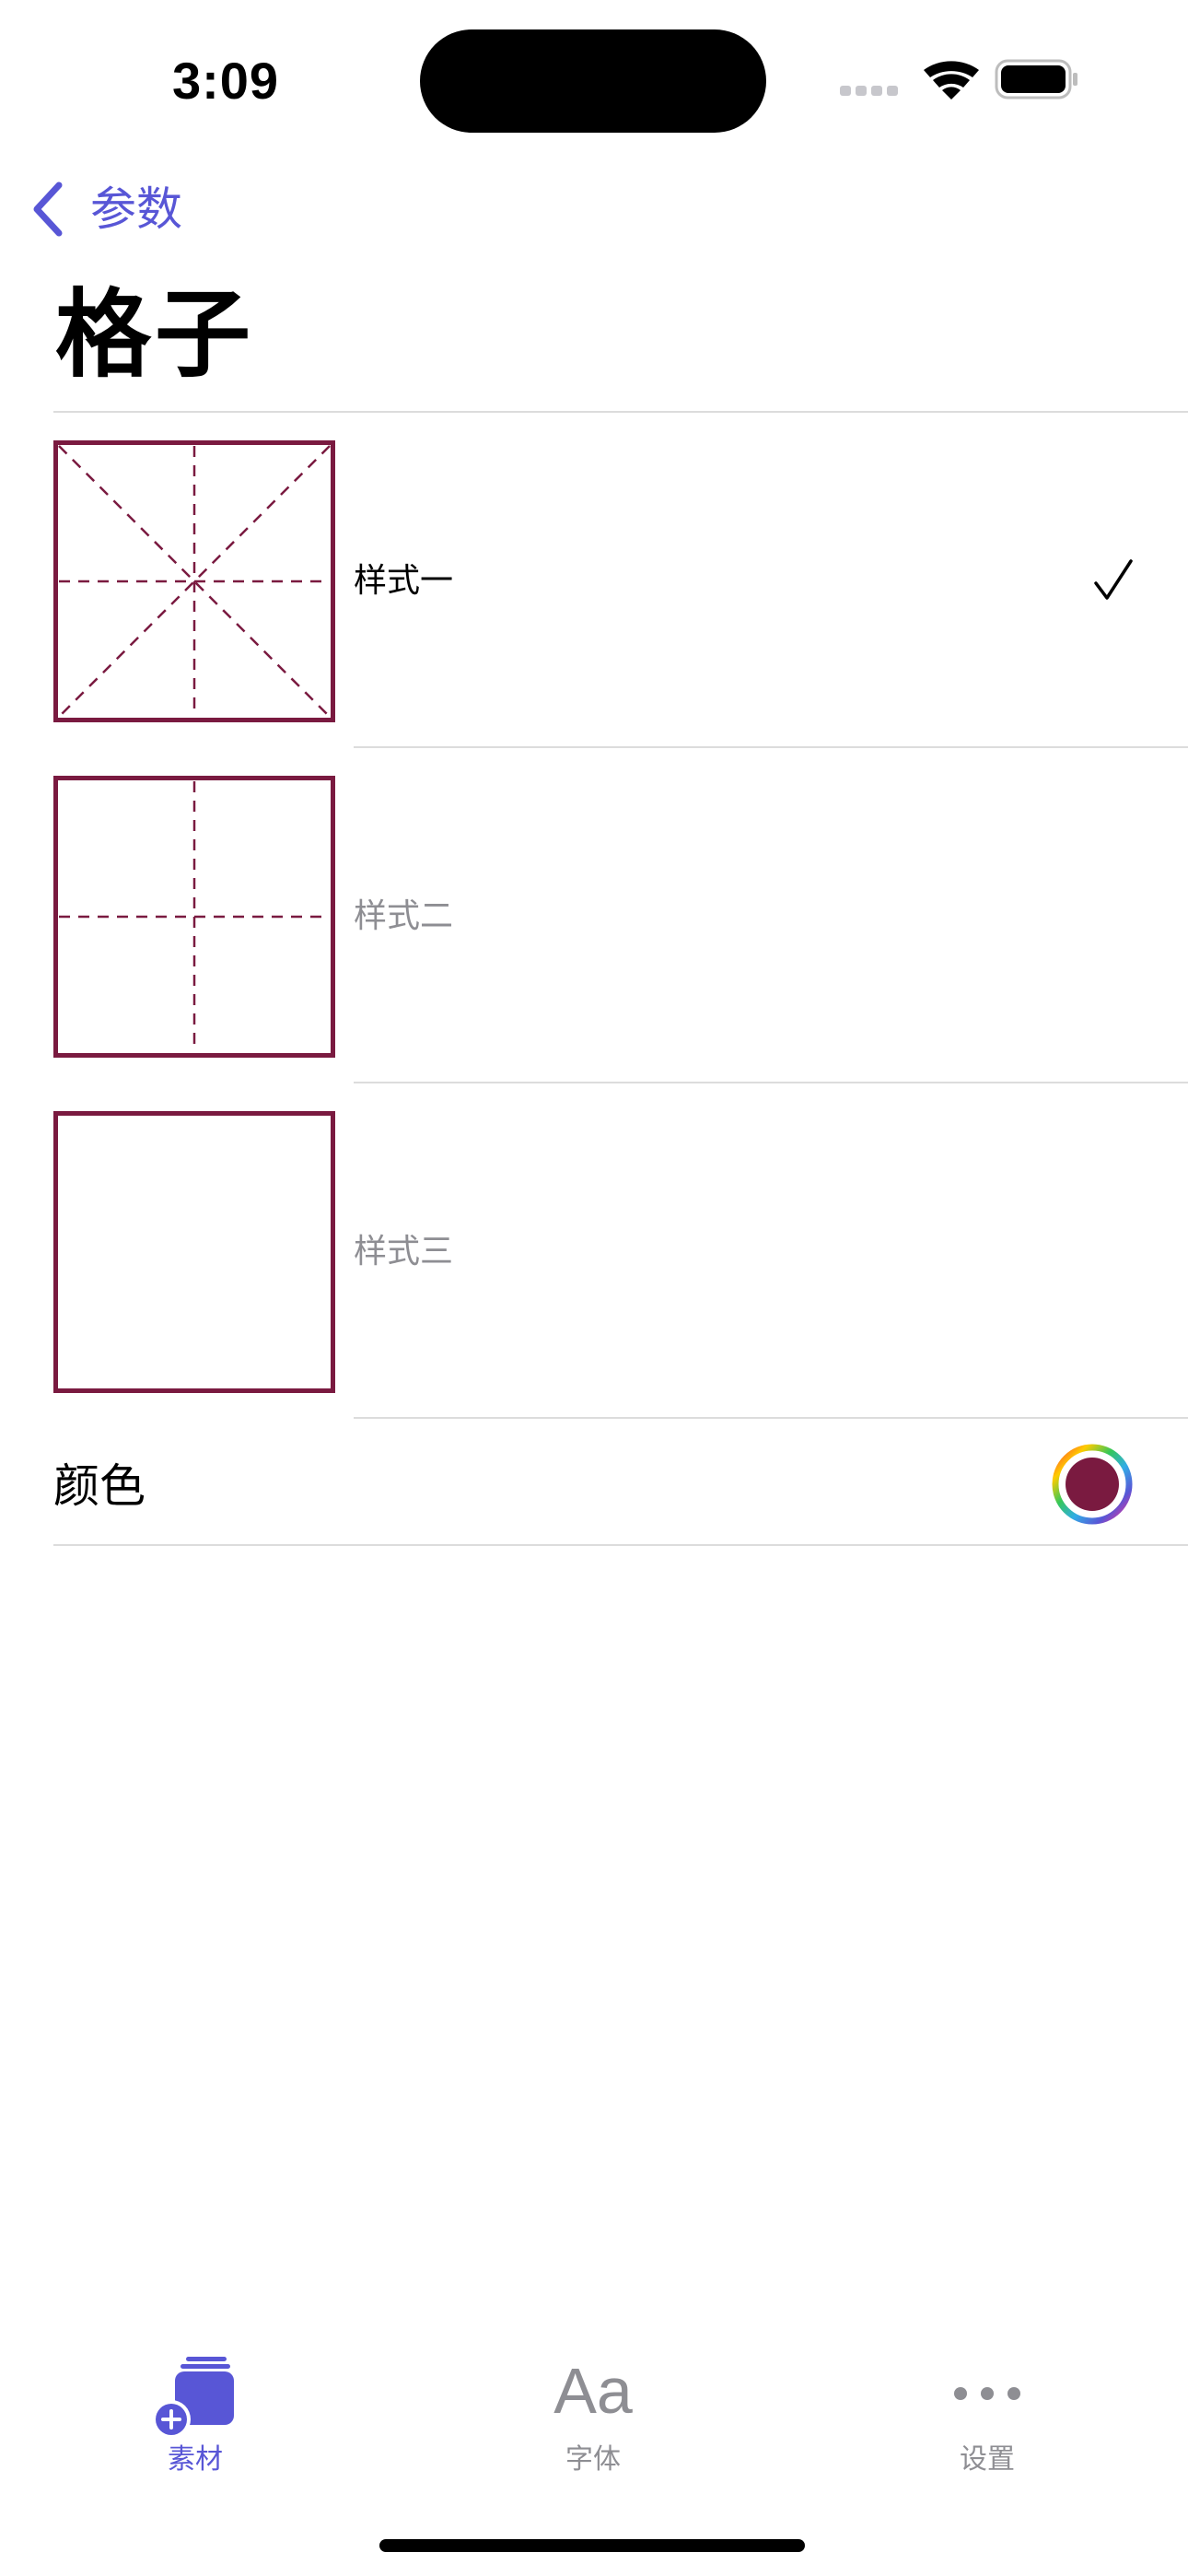 The image size is (1188, 2576). Describe the element at coordinates (155, 334) in the screenshot. I see `page-title: 格子` at that location.